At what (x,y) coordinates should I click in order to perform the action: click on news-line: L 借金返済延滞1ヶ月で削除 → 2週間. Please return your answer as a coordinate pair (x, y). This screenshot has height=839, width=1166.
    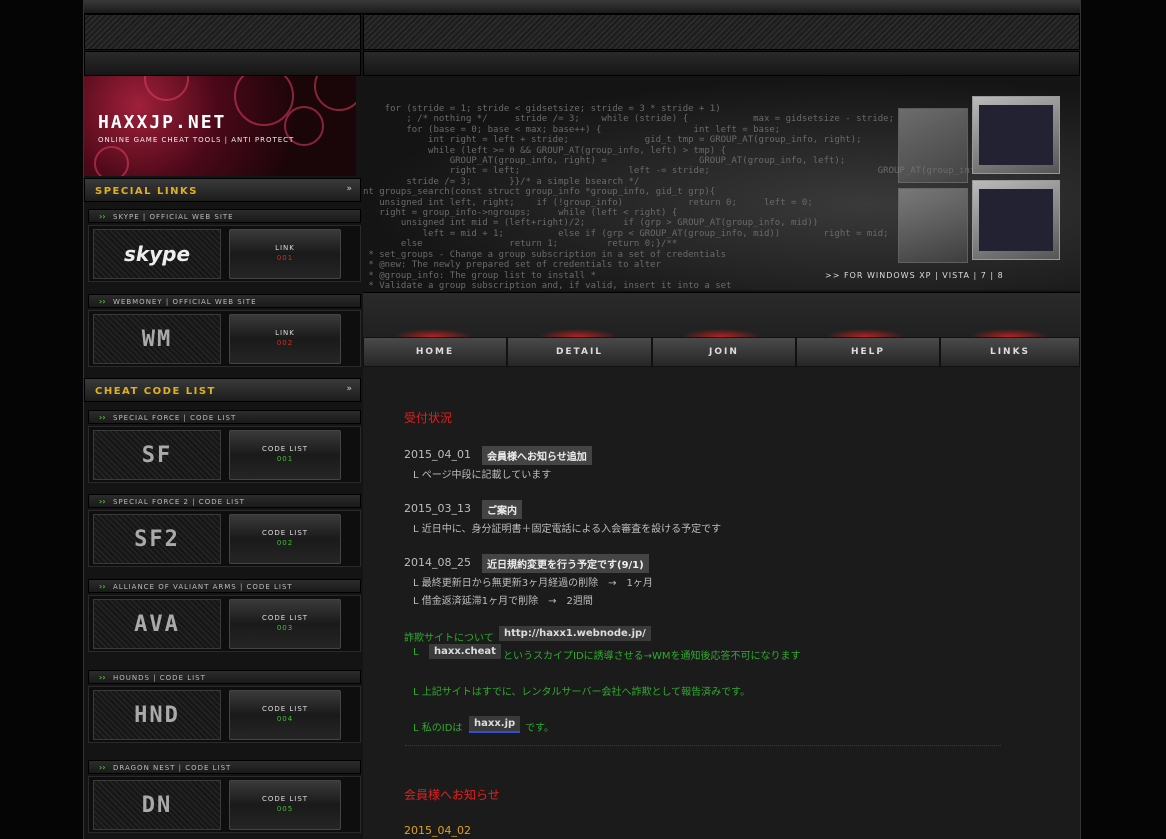
    Looking at the image, I should click on (503, 601).